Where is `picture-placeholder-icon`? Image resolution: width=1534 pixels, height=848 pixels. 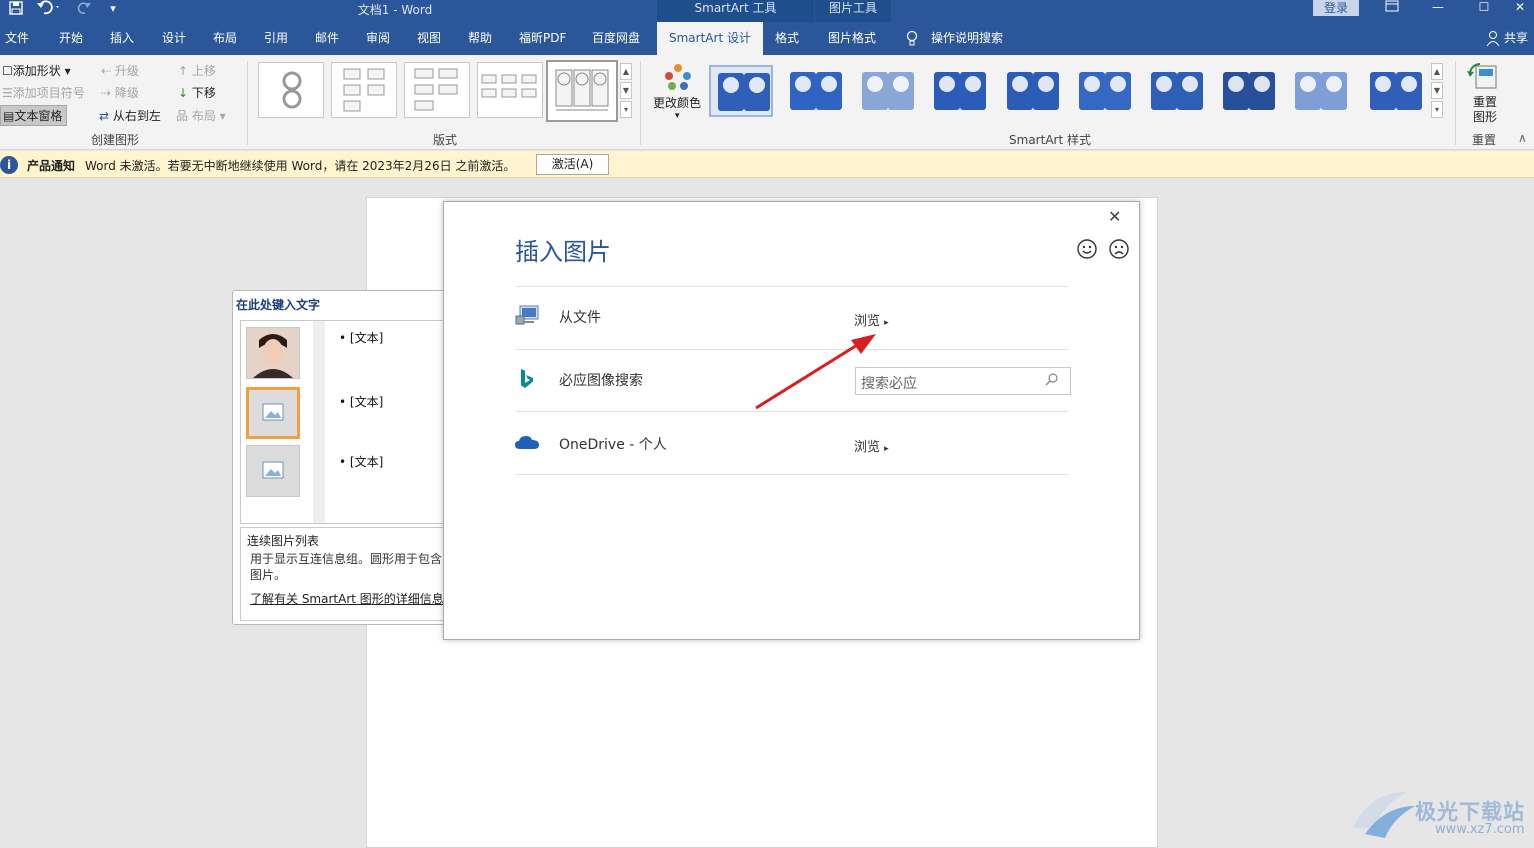
picture-placeholder-icon is located at coordinates (273, 412).